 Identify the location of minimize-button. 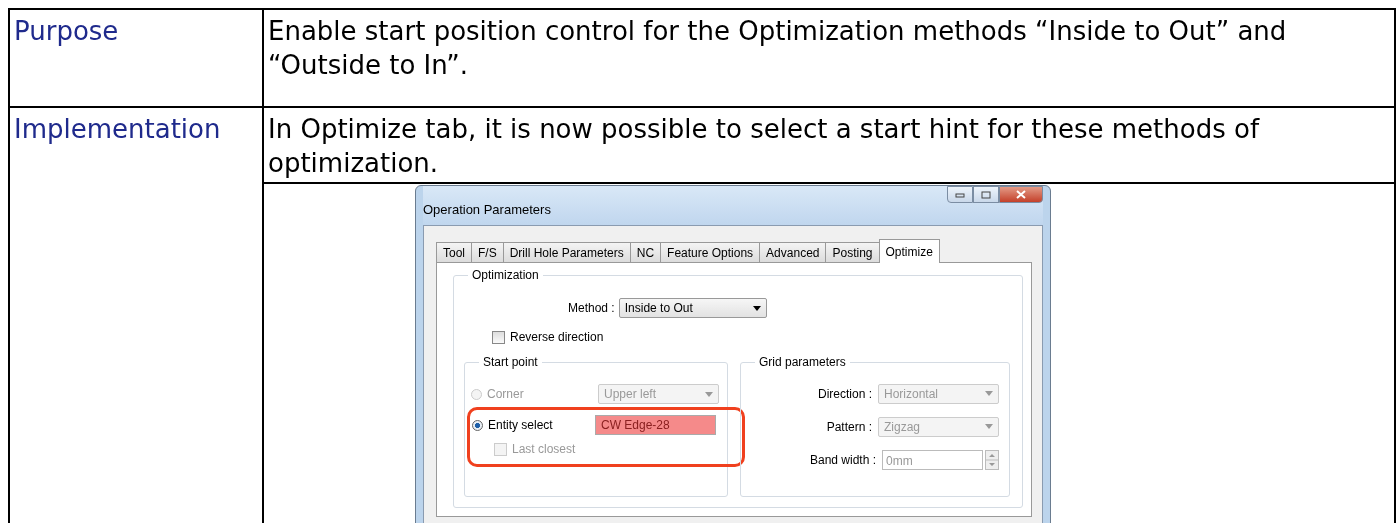
(960, 194).